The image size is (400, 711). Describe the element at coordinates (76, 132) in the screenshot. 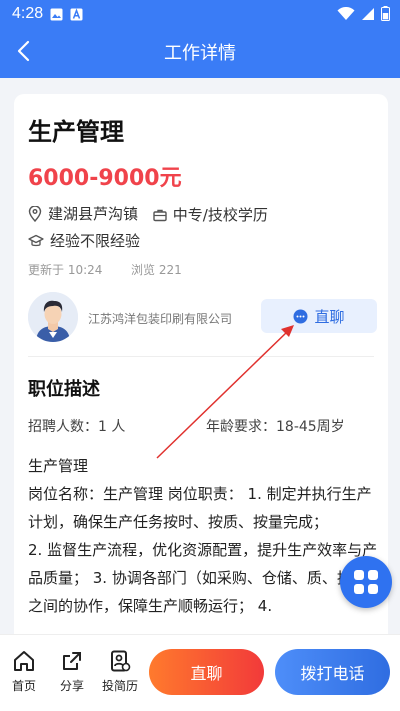

I see `job-title: 生产管理` at that location.